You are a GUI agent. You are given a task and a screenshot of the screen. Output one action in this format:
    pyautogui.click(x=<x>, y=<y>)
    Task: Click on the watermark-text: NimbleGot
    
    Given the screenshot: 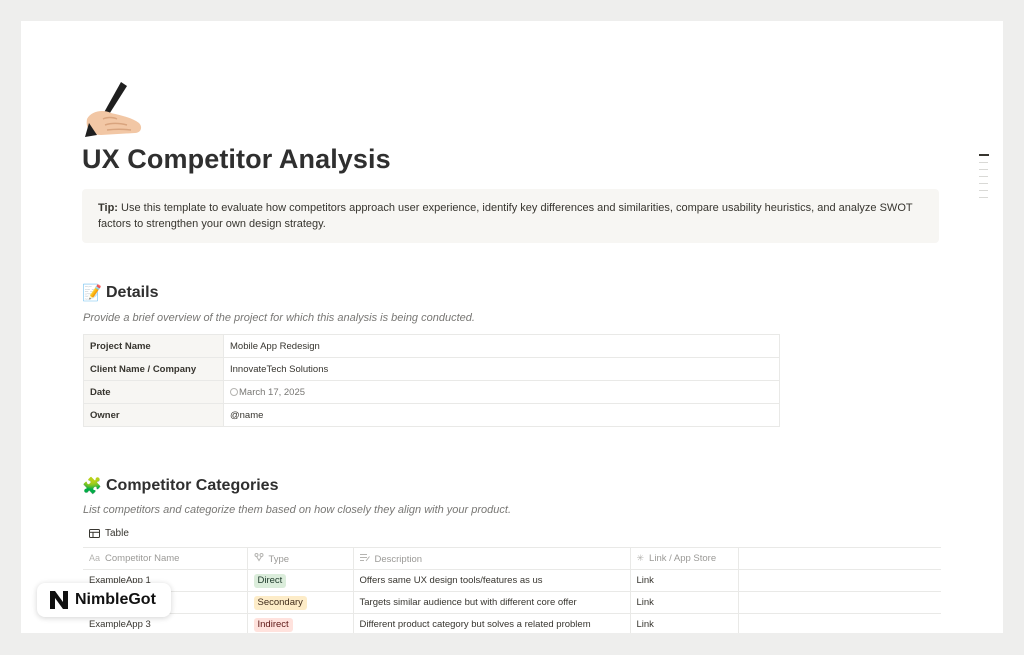 What is the action you would take?
    pyautogui.click(x=115, y=599)
    